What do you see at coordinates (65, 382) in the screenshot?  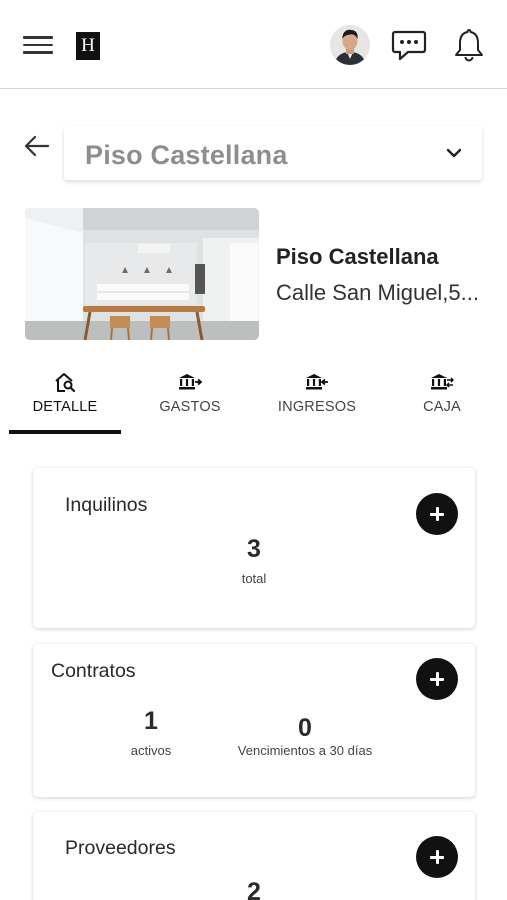 I see `house-search-icon` at bounding box center [65, 382].